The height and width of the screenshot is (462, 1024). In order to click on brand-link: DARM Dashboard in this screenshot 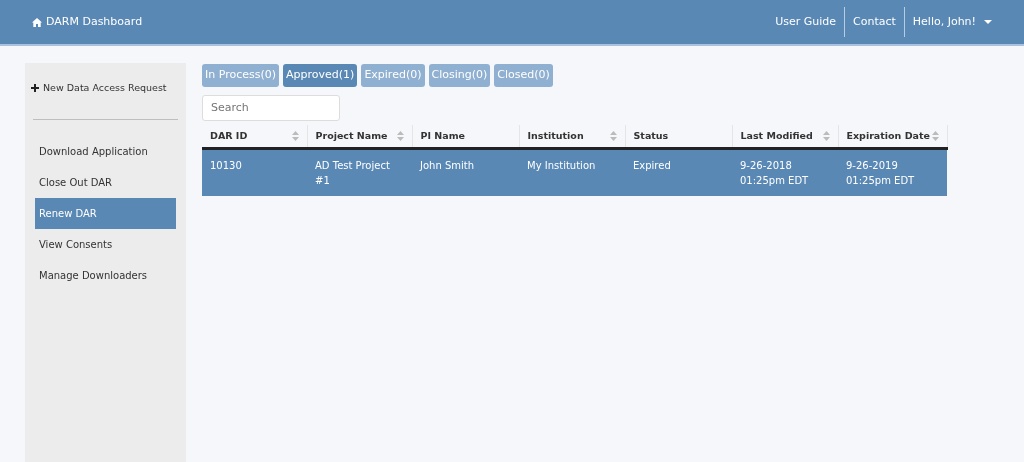, I will do `click(87, 22)`.